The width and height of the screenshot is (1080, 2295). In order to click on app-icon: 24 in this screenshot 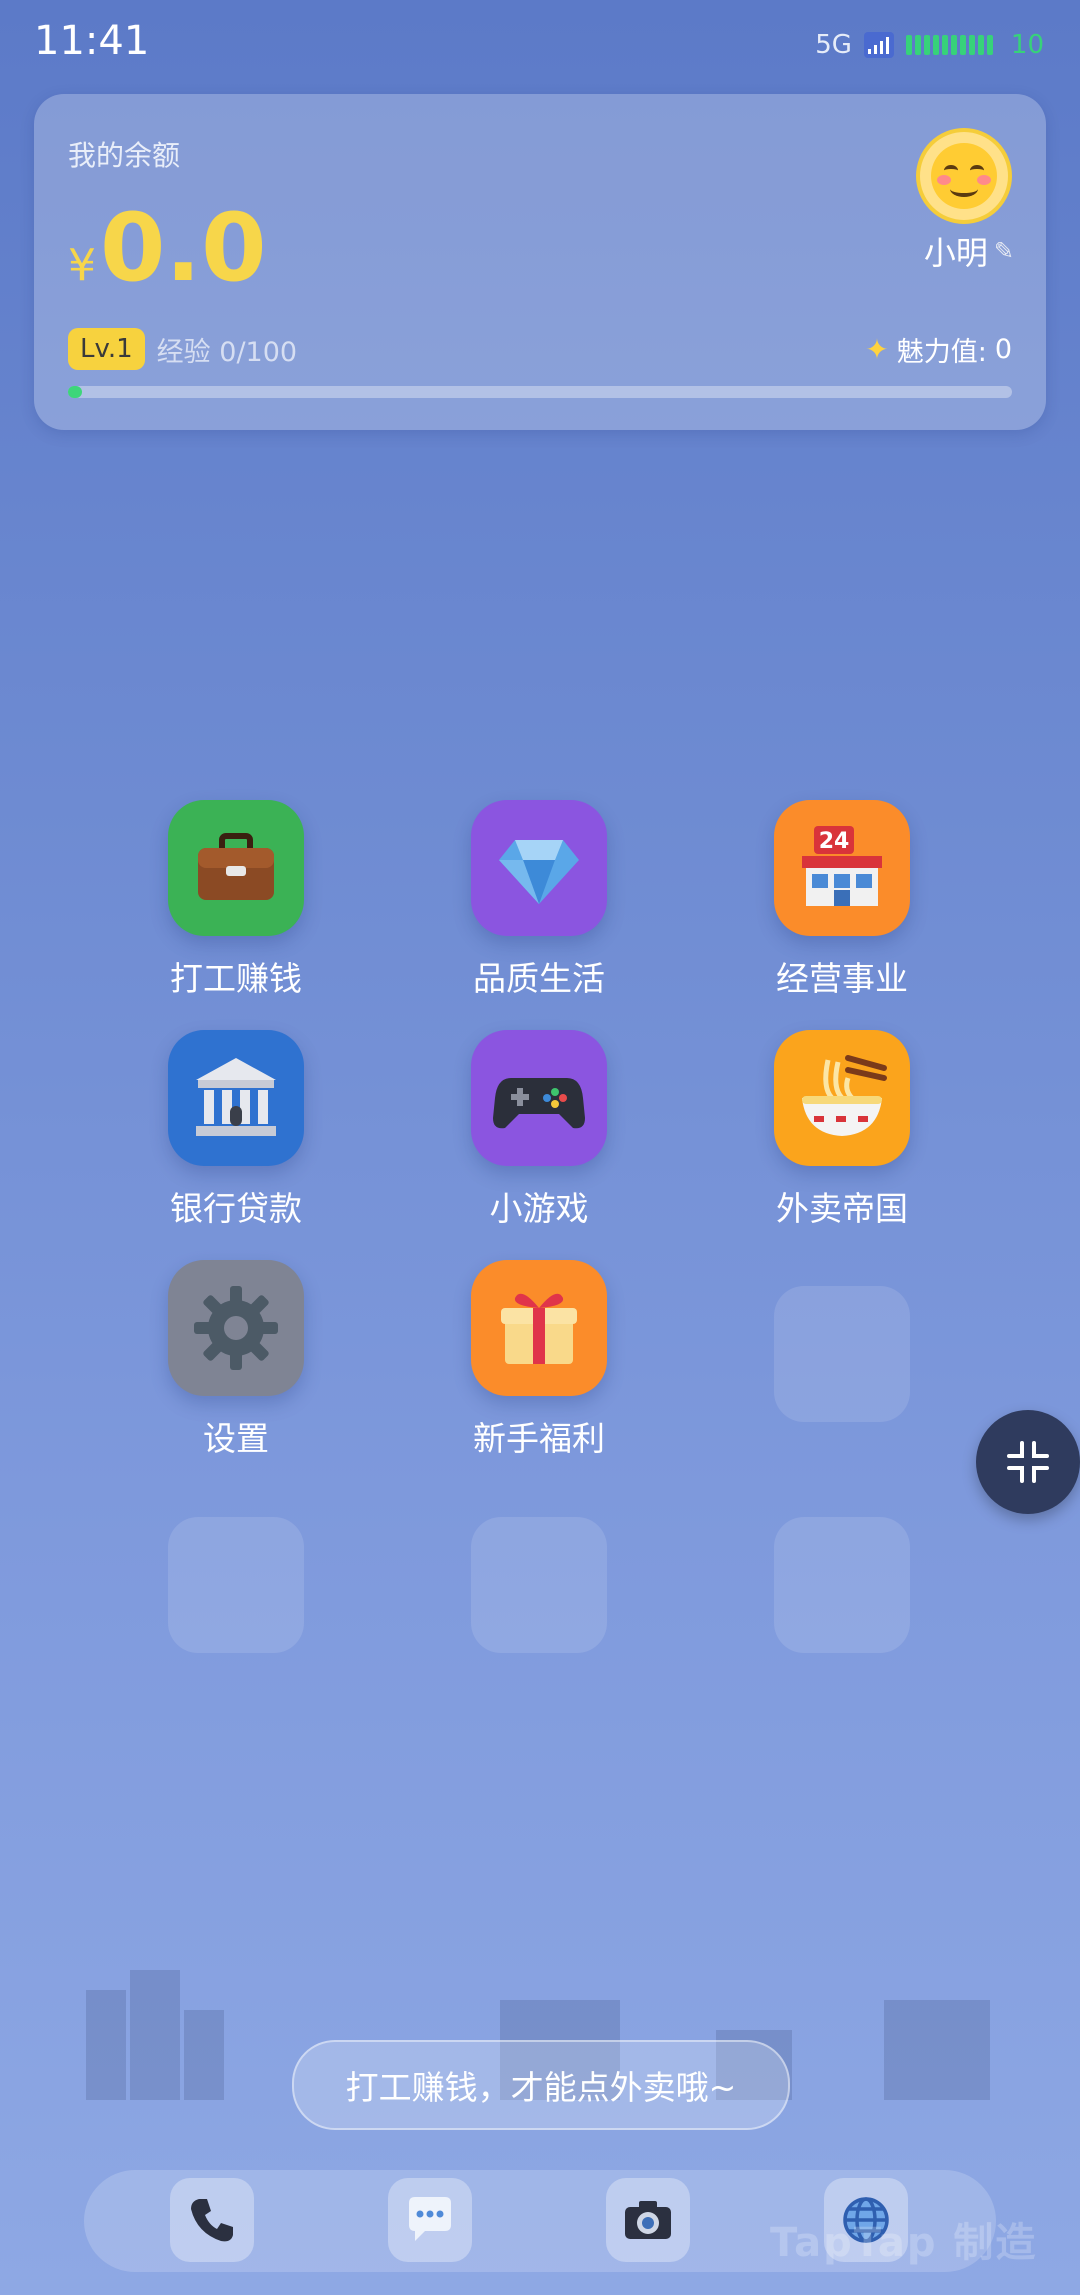, I will do `click(842, 868)`.